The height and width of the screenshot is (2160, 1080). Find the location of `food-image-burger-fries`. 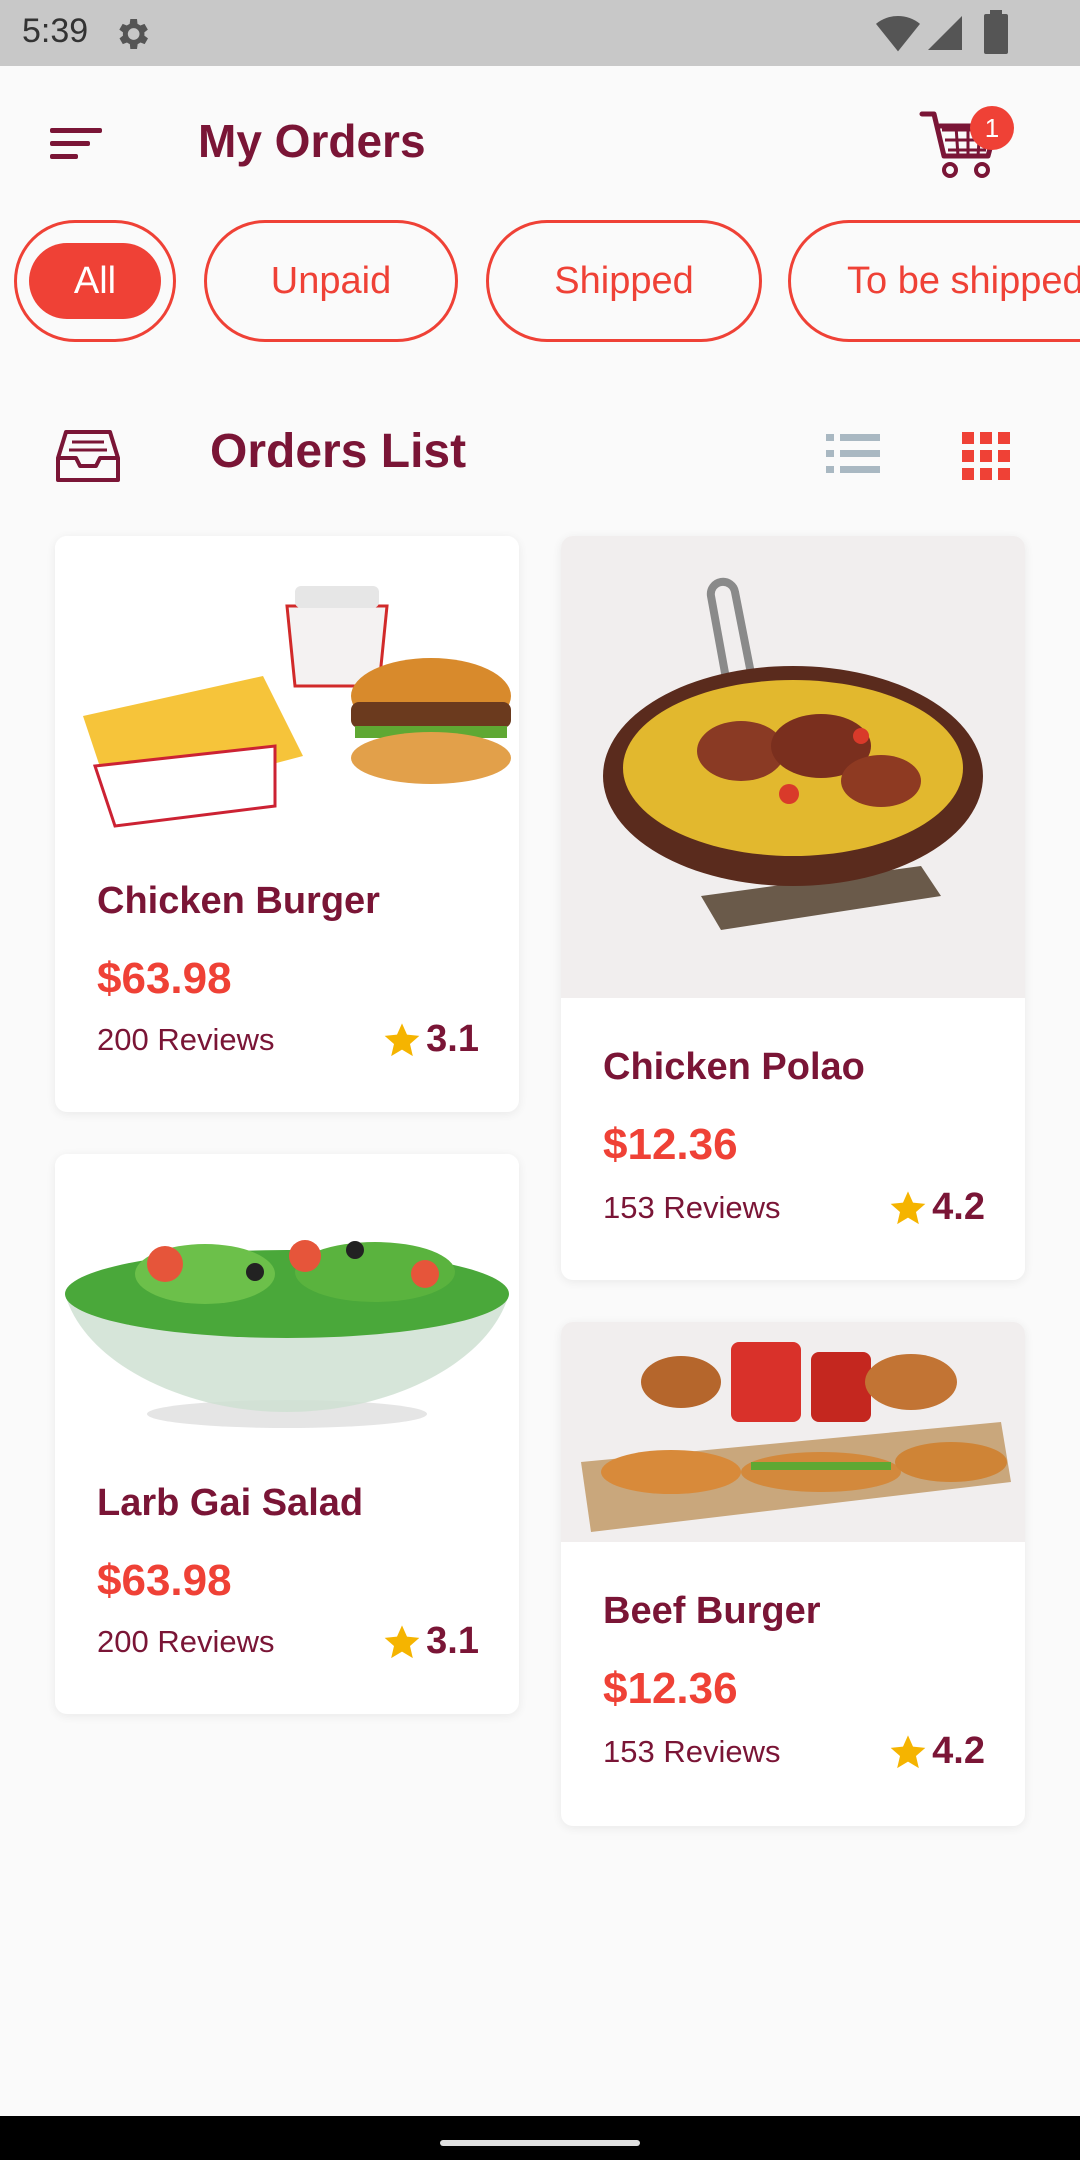

food-image-burger-fries is located at coordinates (287, 683).